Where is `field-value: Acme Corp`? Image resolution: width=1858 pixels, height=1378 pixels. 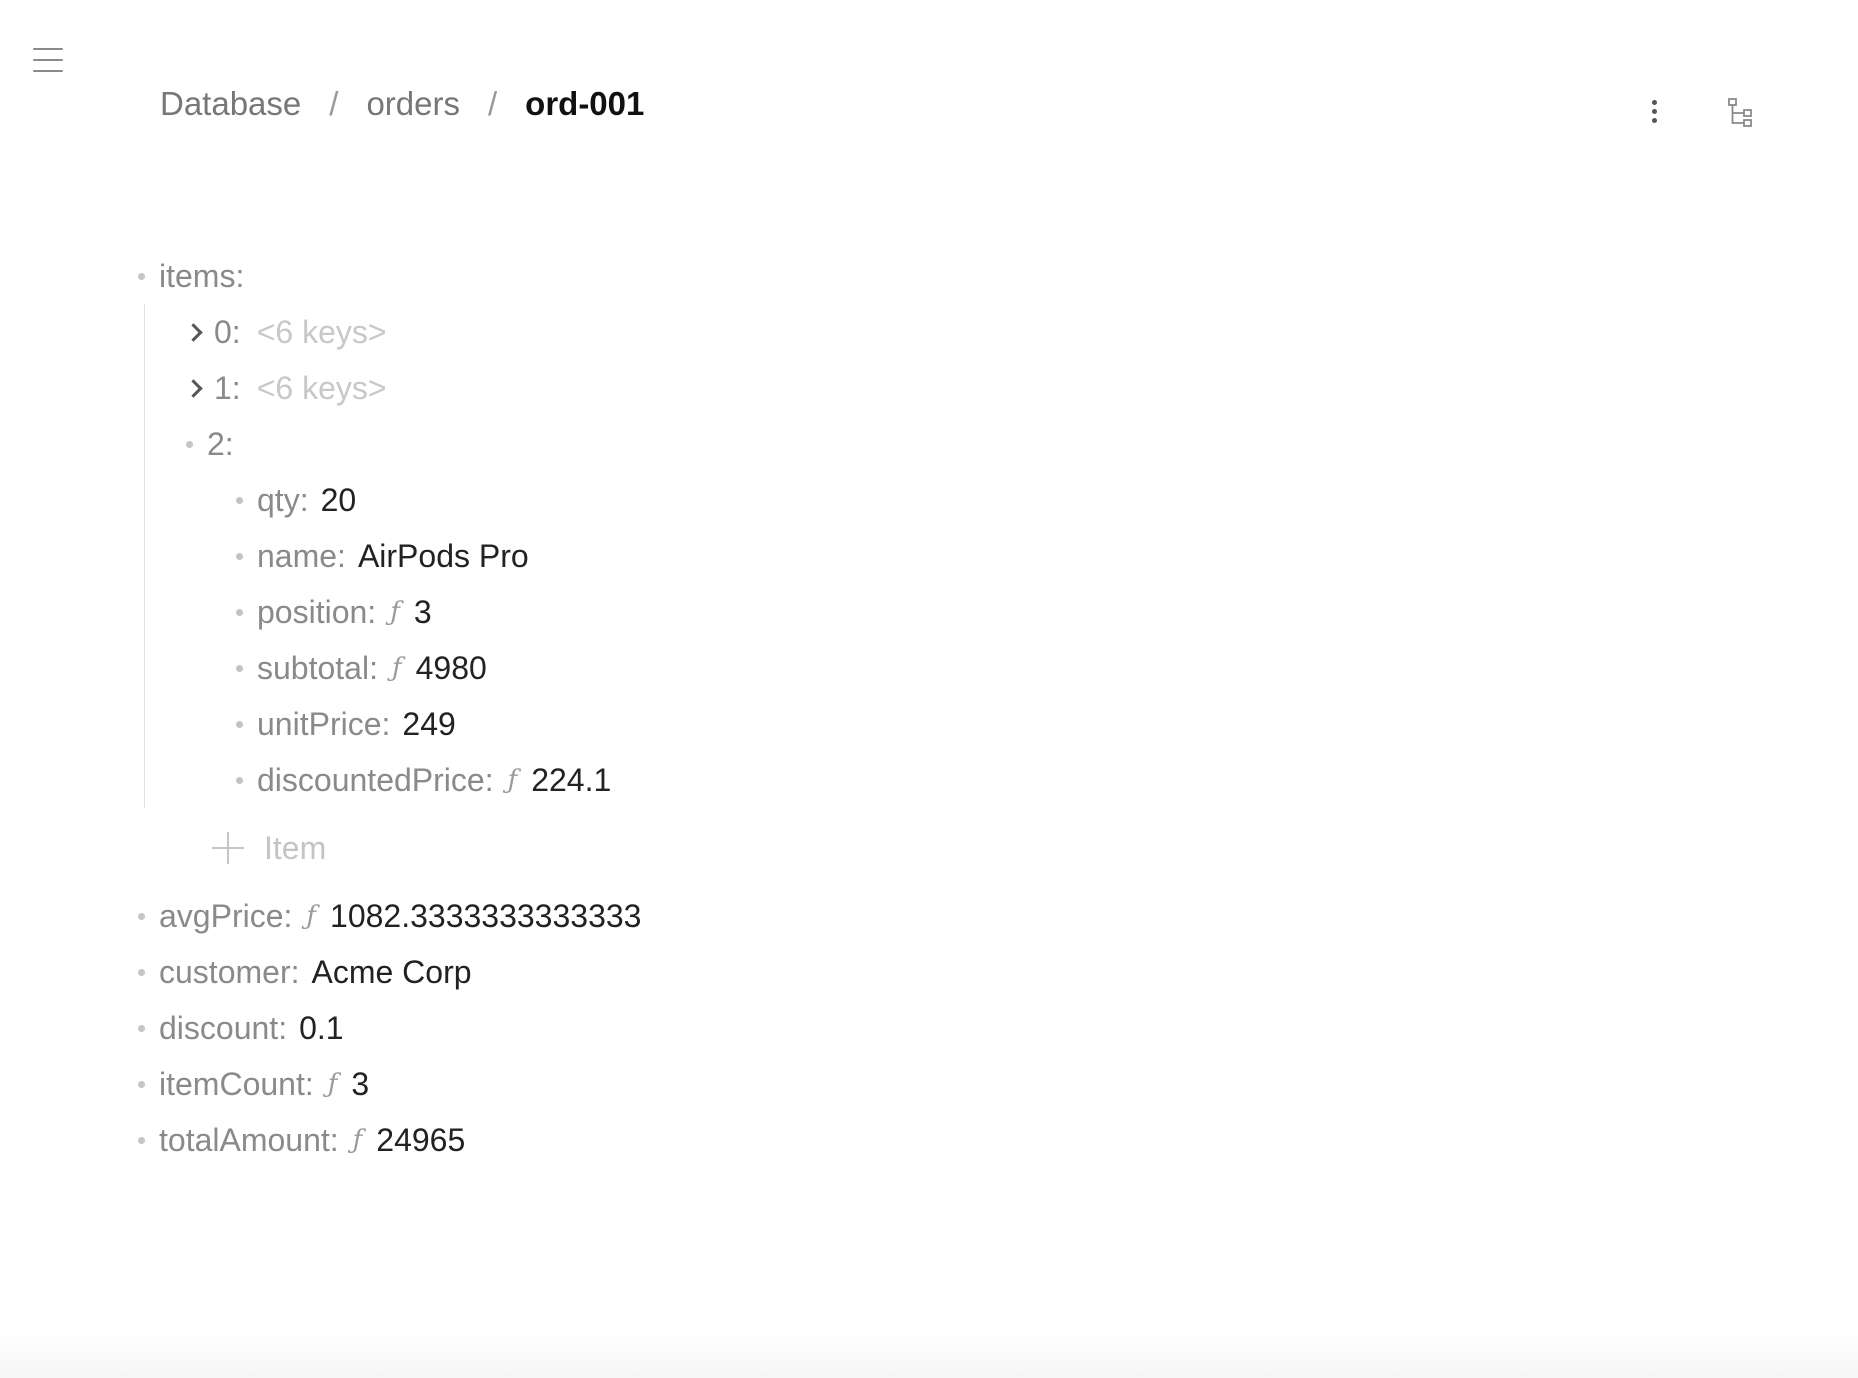
field-value: Acme Corp is located at coordinates (391, 972).